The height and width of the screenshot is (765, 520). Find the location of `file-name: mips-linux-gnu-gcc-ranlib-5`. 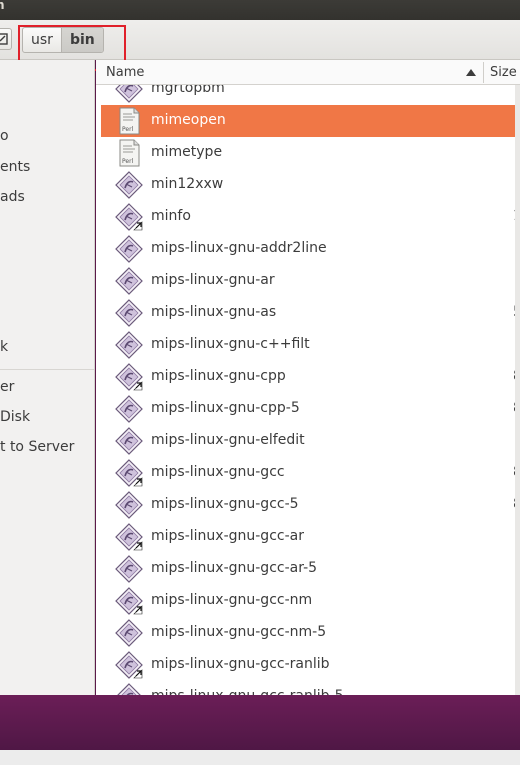

file-name: mips-linux-gnu-gcc-ranlib-5 is located at coordinates (247, 691).